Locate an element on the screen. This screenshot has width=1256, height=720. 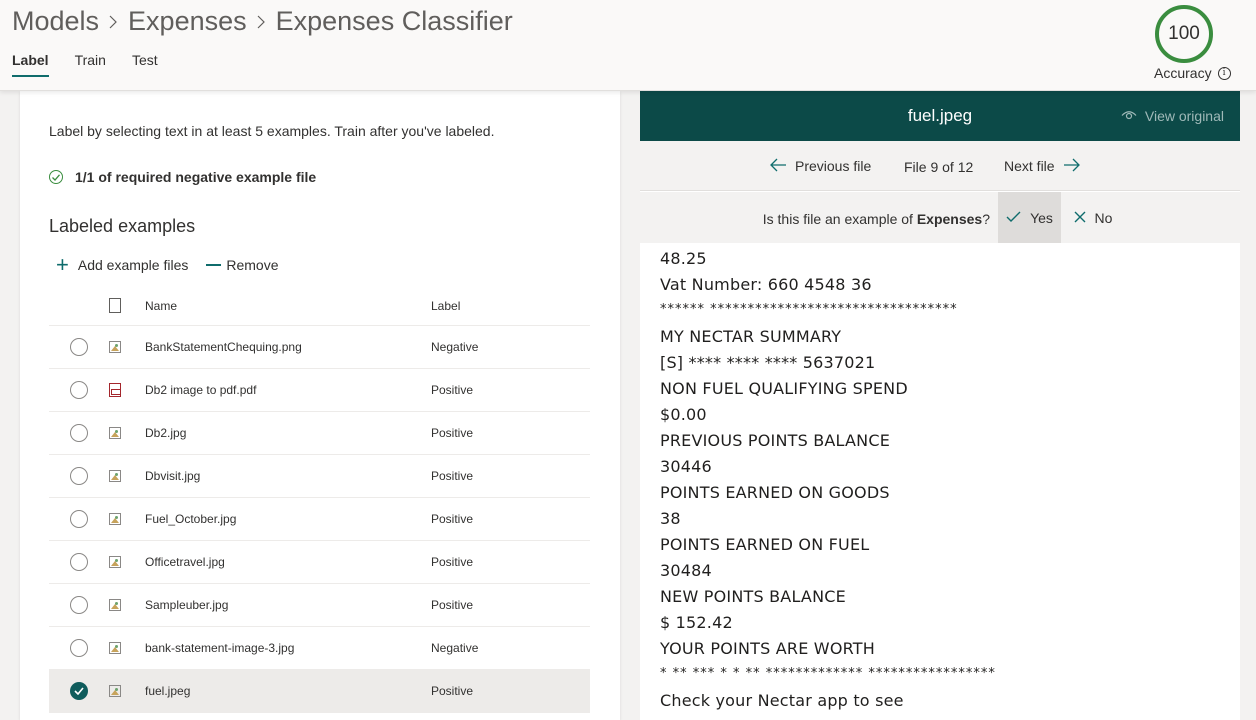
row-file-name: Sampleuber.jpg is located at coordinates (187, 605).